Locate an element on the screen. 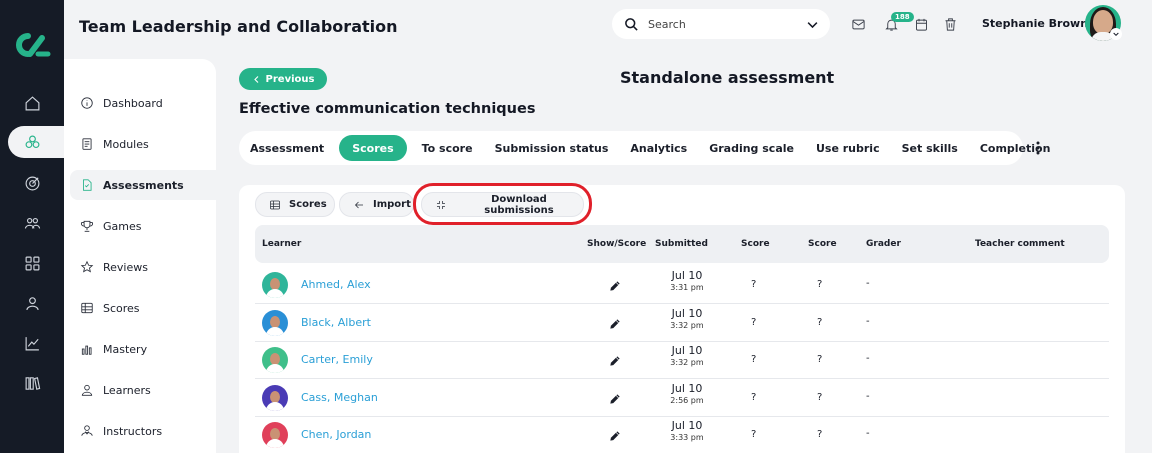 Image resolution: width=1152 pixels, height=453 pixels. scores-button: Scores is located at coordinates (295, 204).